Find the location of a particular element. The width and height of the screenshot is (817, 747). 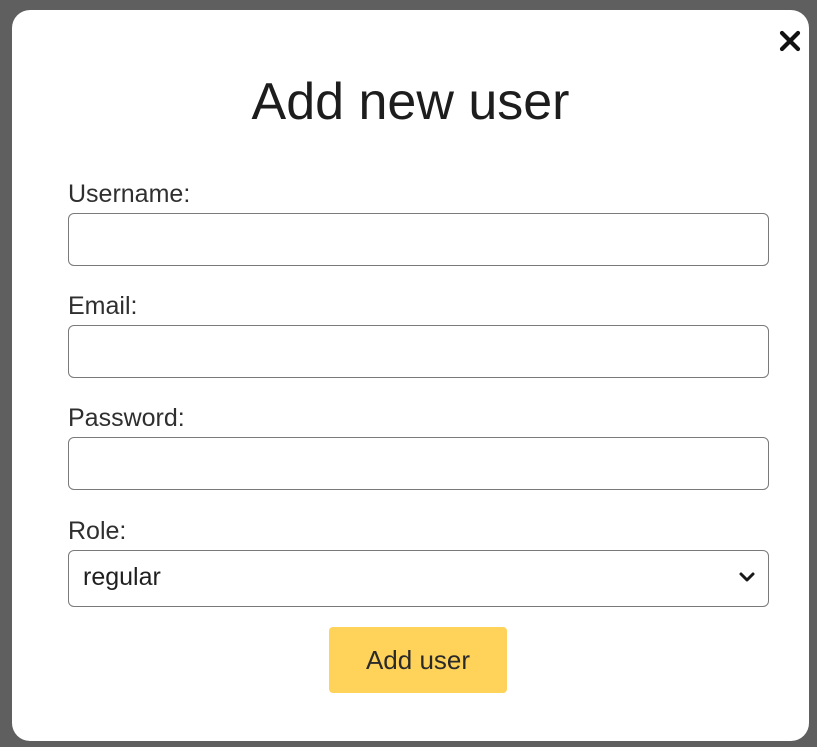

password-input is located at coordinates (418, 463).